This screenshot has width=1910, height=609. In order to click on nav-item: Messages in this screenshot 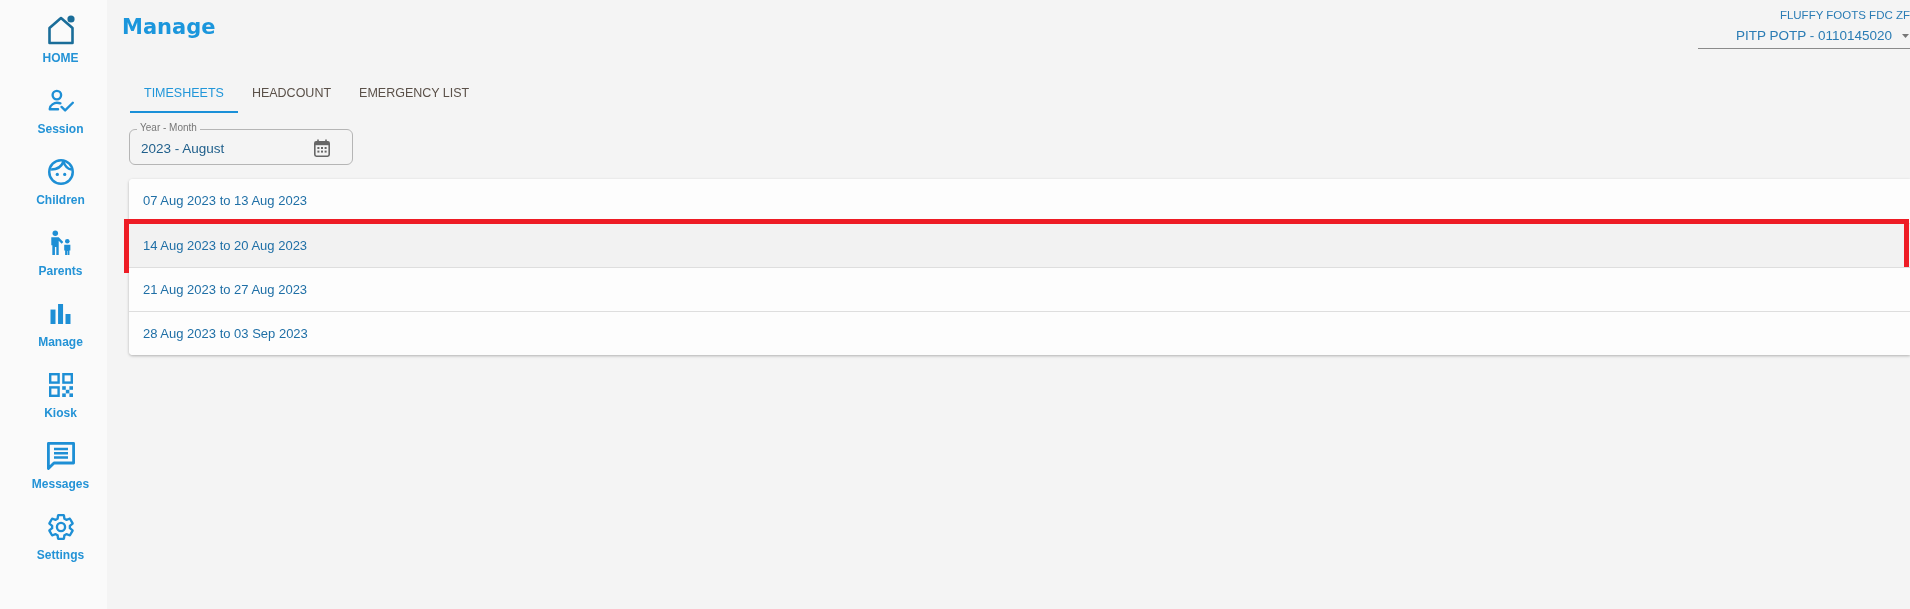, I will do `click(60, 476)`.